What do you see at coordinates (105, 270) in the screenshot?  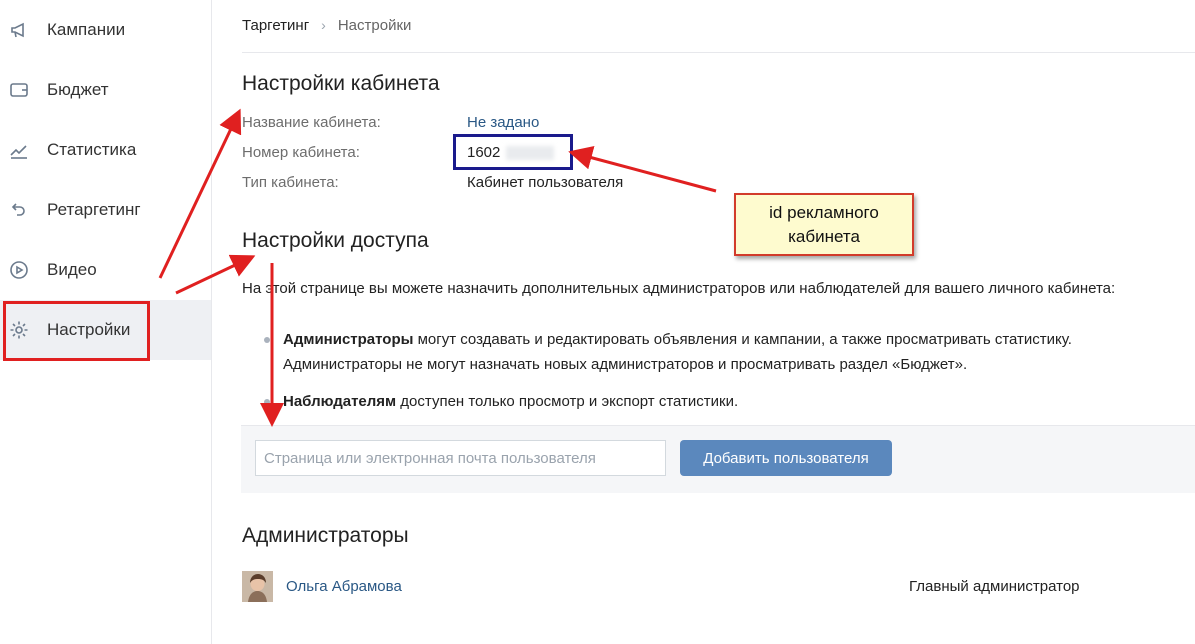 I see `sidebar-item-video: Видео` at bounding box center [105, 270].